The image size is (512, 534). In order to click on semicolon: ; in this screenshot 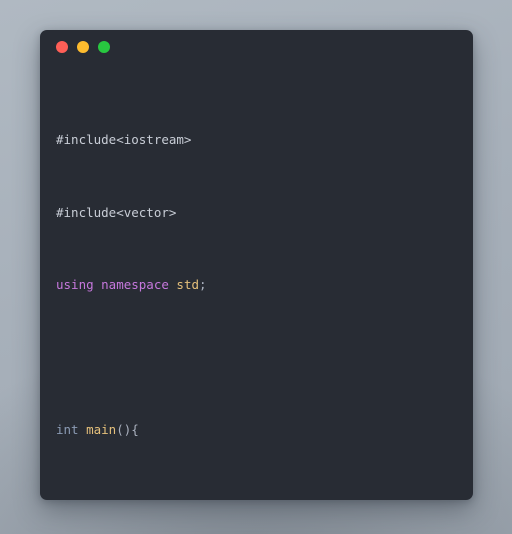, I will do `click(203, 285)`.